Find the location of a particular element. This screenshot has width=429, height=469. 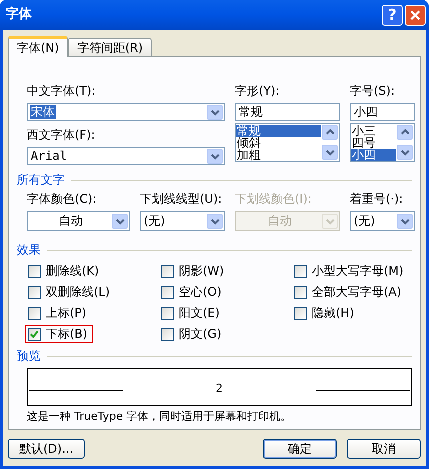

dropdown: 宋体 is located at coordinates (126, 112).